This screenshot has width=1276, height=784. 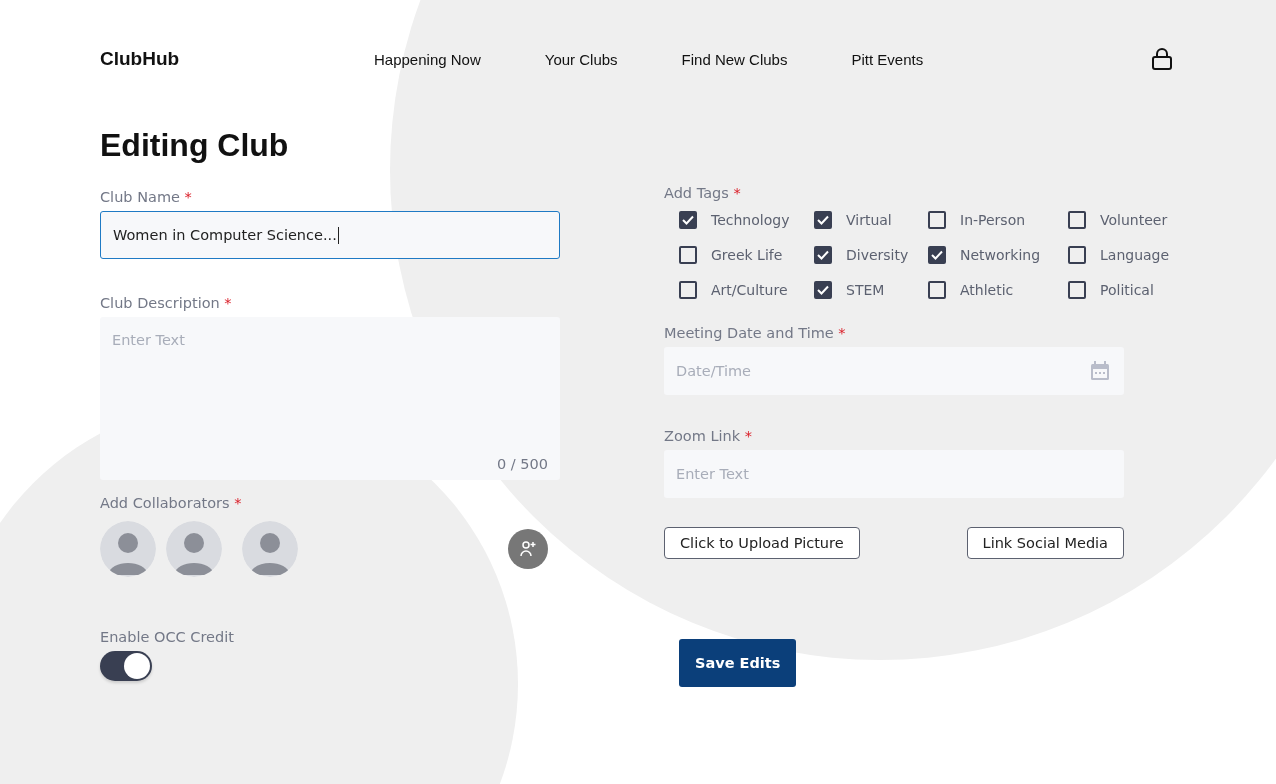 I want to click on field-label: Enable OCC Credit, so click(x=167, y=637).